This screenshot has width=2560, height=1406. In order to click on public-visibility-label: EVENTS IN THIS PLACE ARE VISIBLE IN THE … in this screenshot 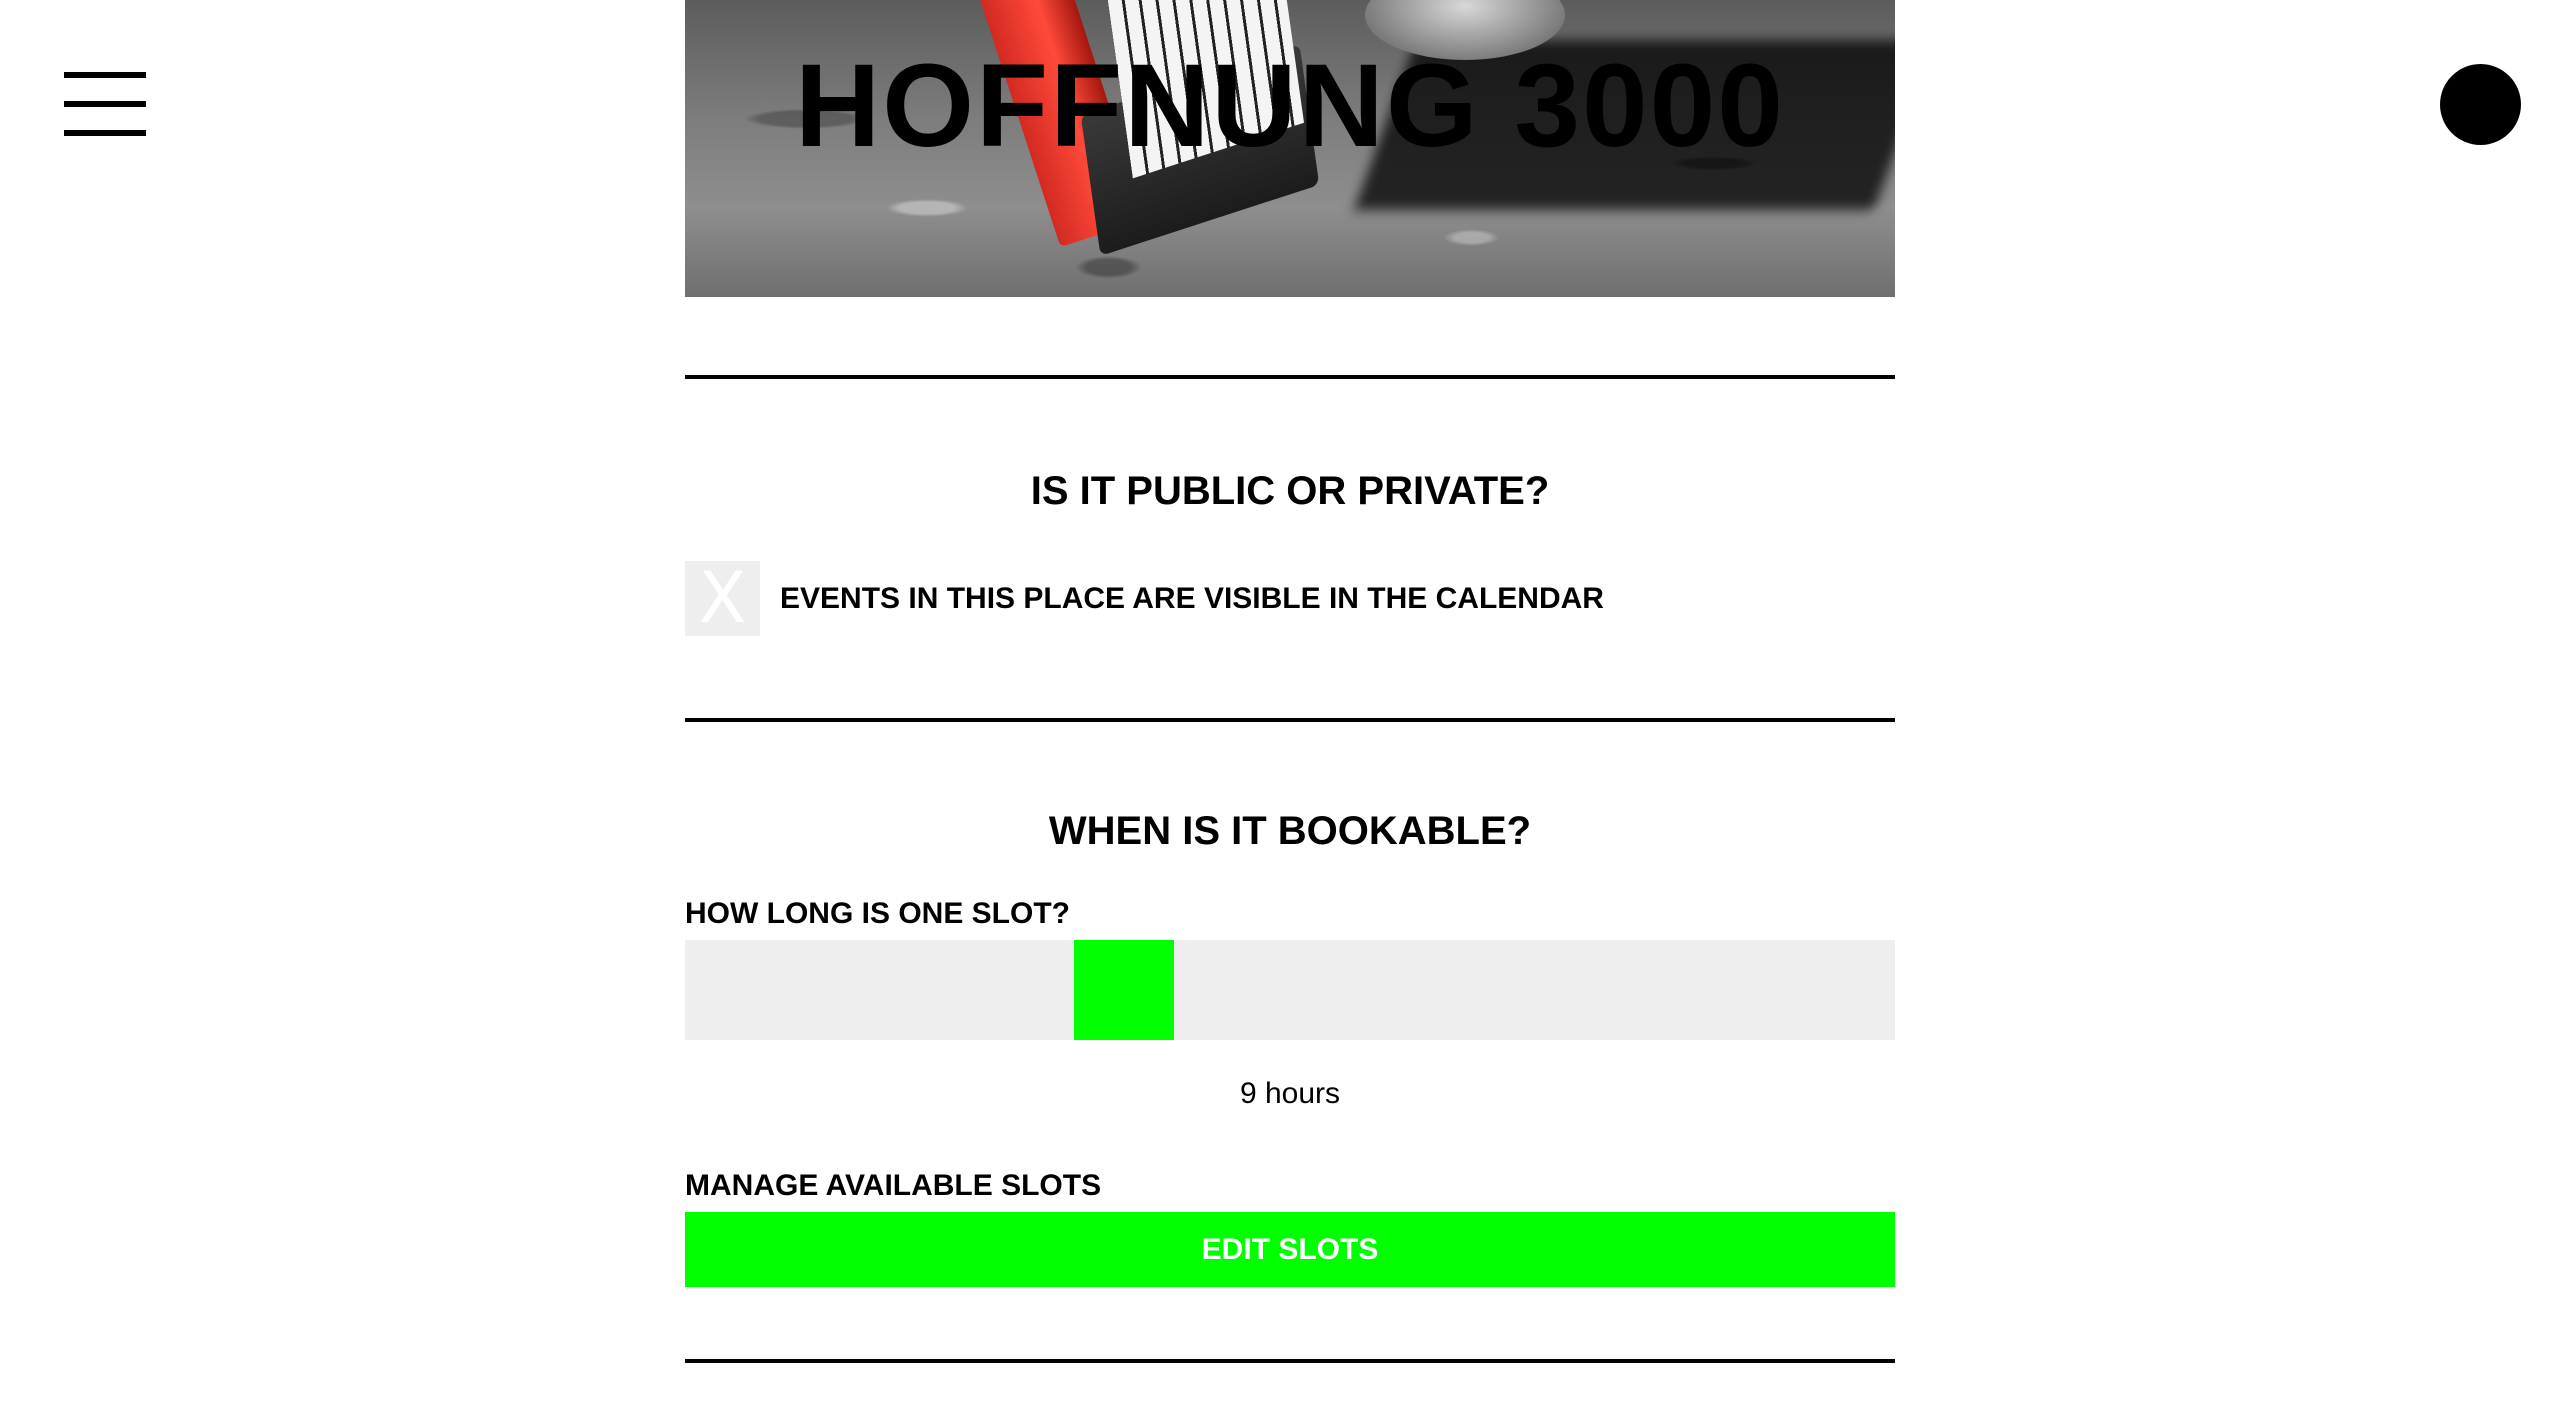, I will do `click(1192, 598)`.